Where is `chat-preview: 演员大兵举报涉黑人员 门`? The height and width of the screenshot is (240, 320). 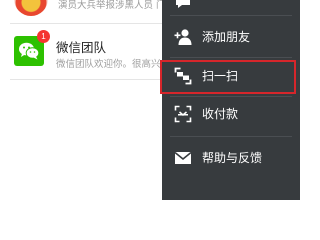
chat-preview: 演员大兵举报涉黑人员 门 is located at coordinates (112, 5).